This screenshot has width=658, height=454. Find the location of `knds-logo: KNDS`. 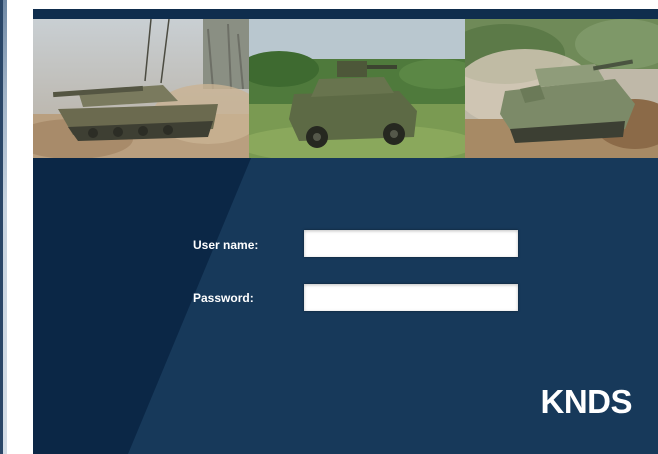

knds-logo: KNDS is located at coordinates (586, 401).